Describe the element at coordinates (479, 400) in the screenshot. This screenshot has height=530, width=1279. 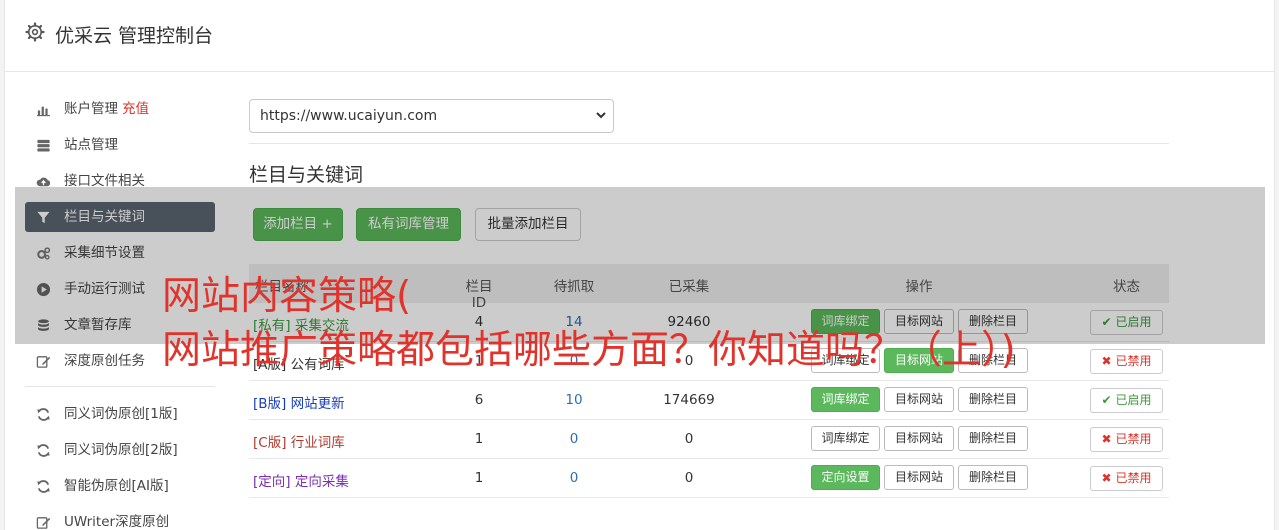
I see `column-id: 6` at that location.